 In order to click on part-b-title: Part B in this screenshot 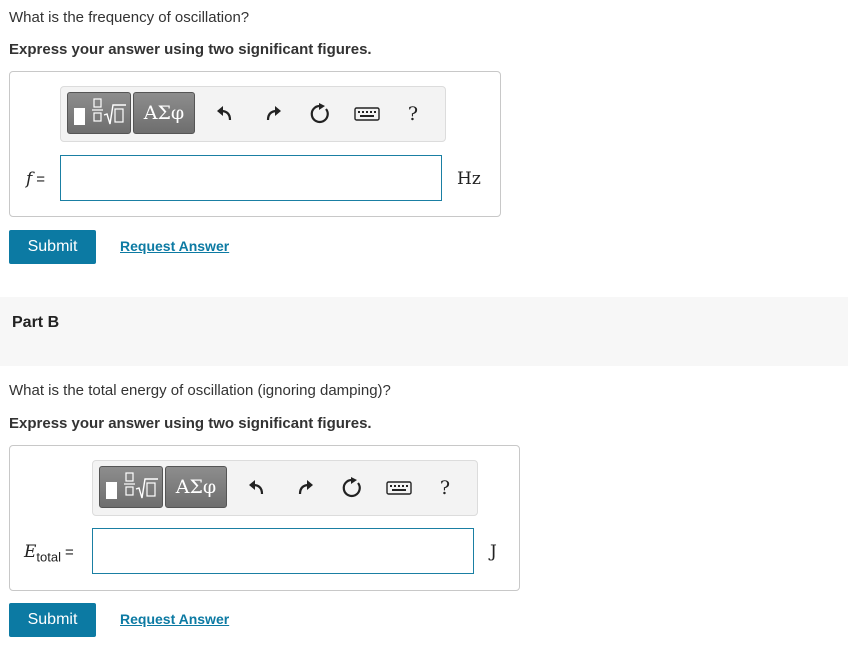, I will do `click(36, 322)`.